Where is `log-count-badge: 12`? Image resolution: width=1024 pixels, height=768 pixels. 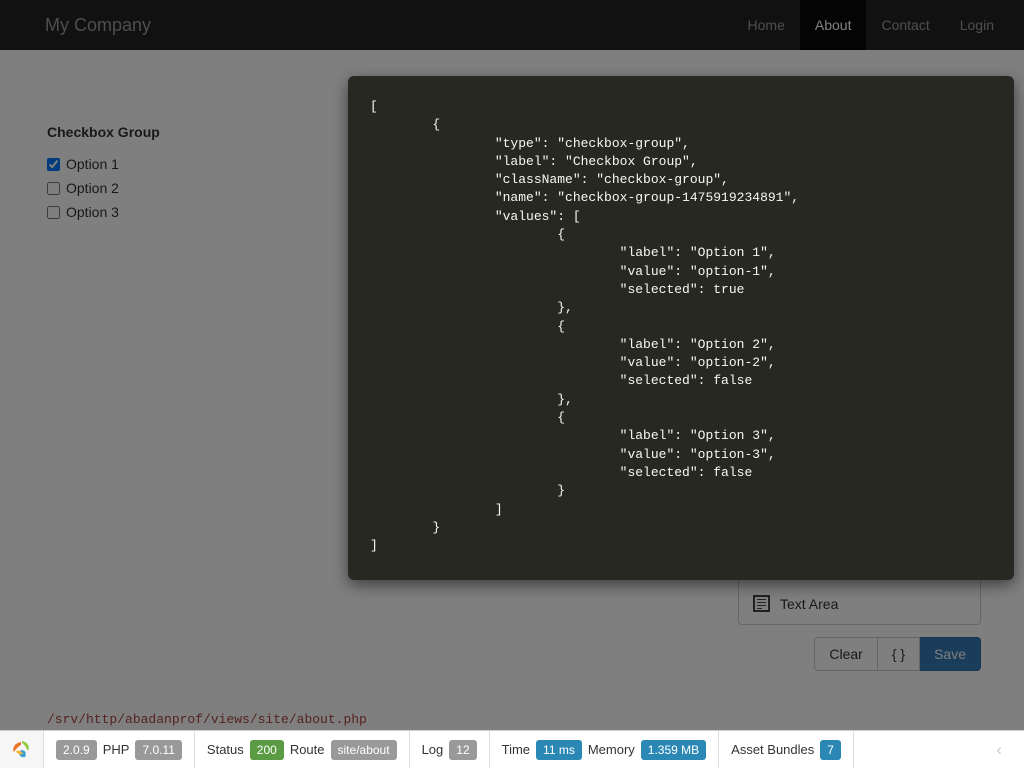 log-count-badge: 12 is located at coordinates (463, 749).